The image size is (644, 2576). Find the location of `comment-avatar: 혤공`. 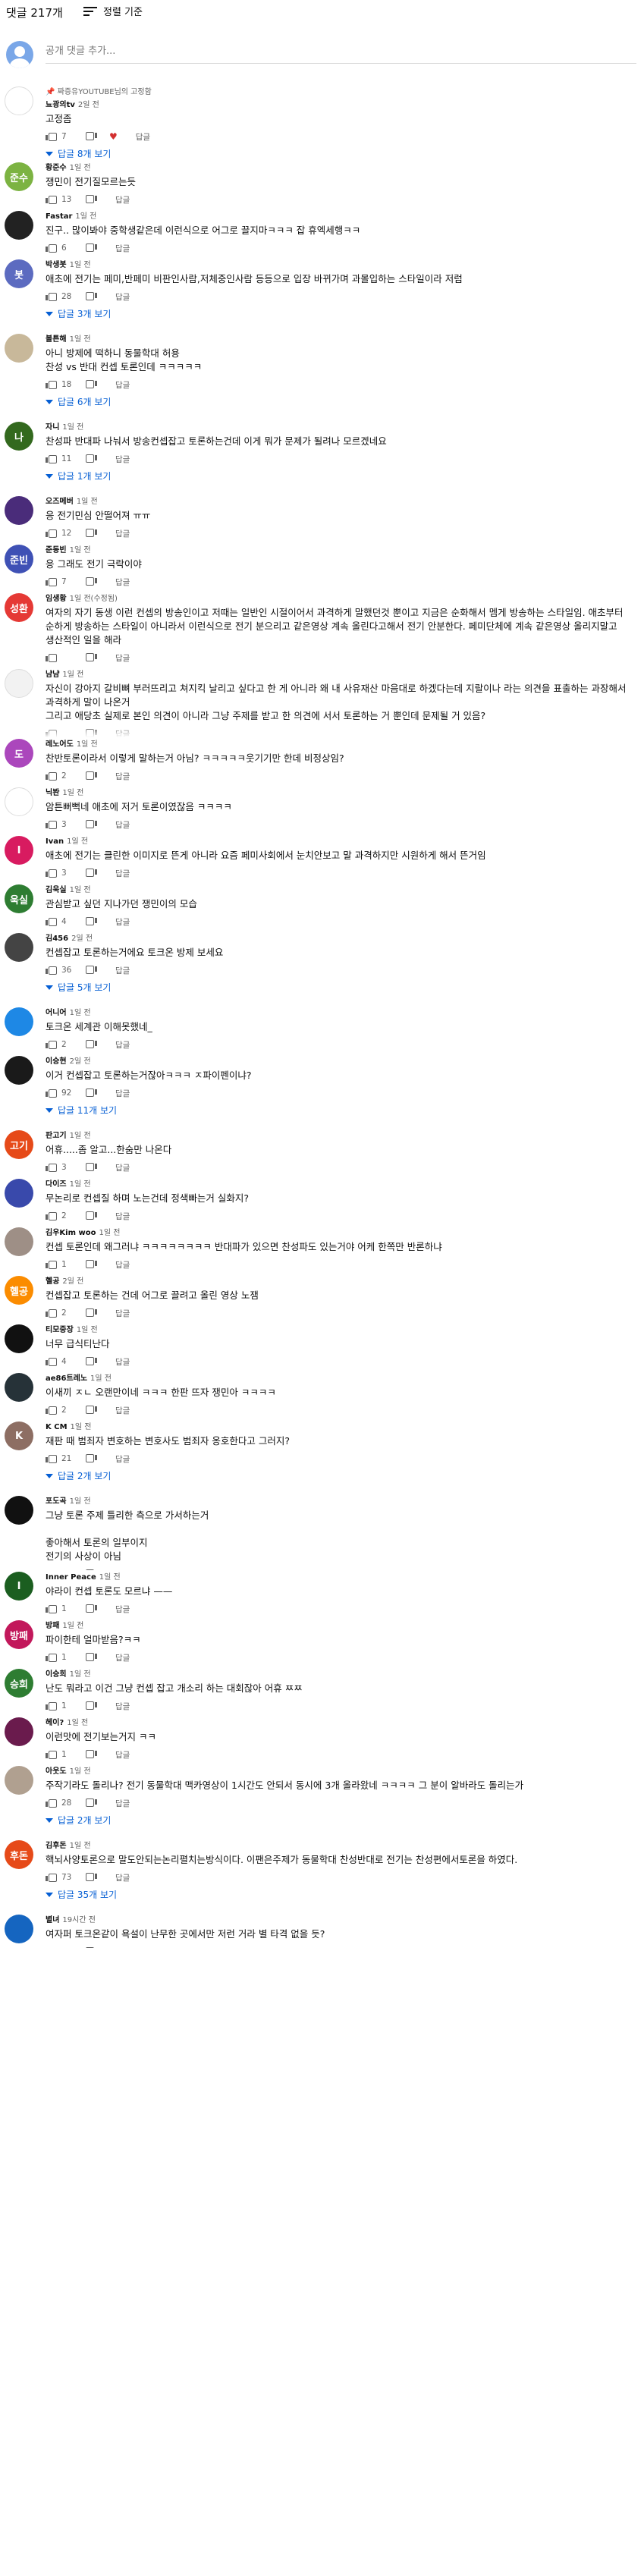

comment-avatar: 혤공 is located at coordinates (19, 1290).